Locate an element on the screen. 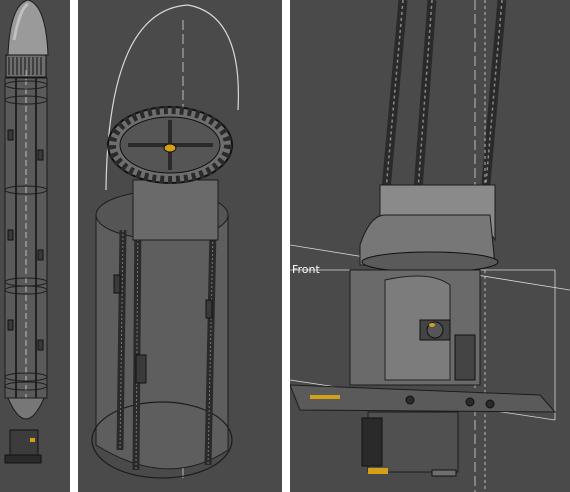 The height and width of the screenshot is (492, 570). nose-cone is located at coordinates (28, 28).